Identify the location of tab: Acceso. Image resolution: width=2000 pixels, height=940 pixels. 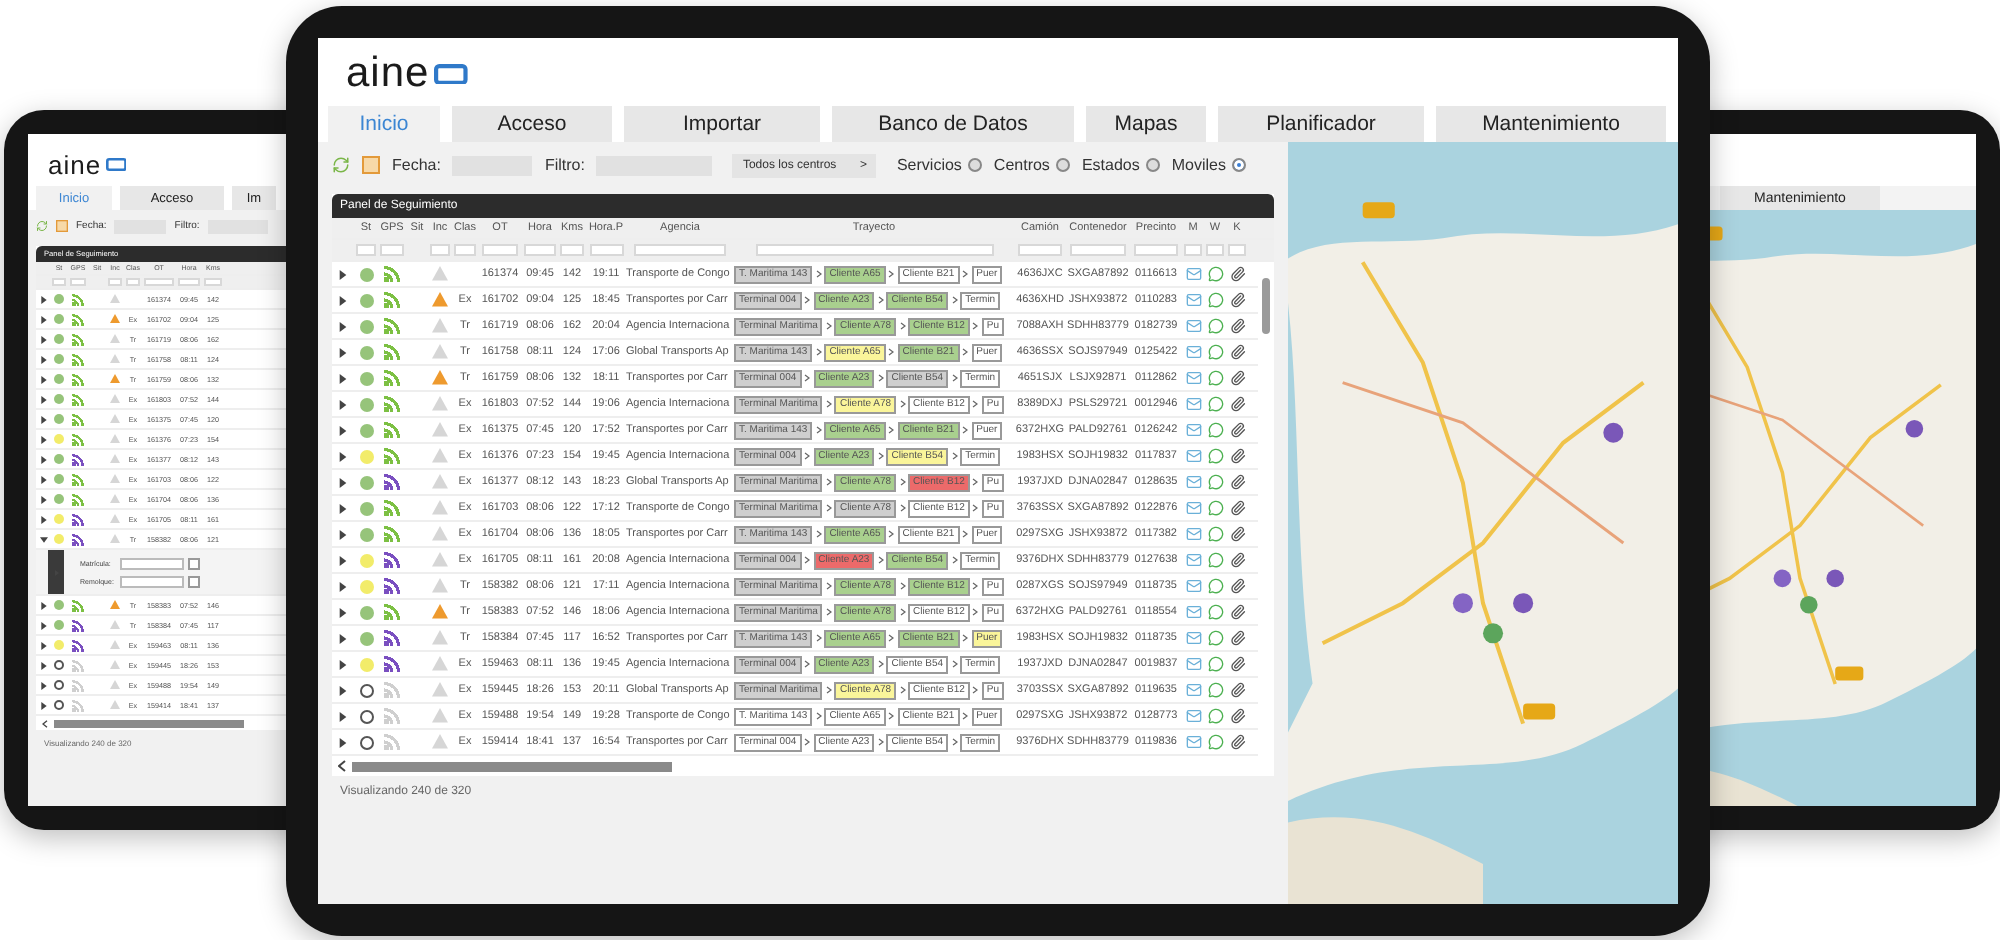
(532, 124).